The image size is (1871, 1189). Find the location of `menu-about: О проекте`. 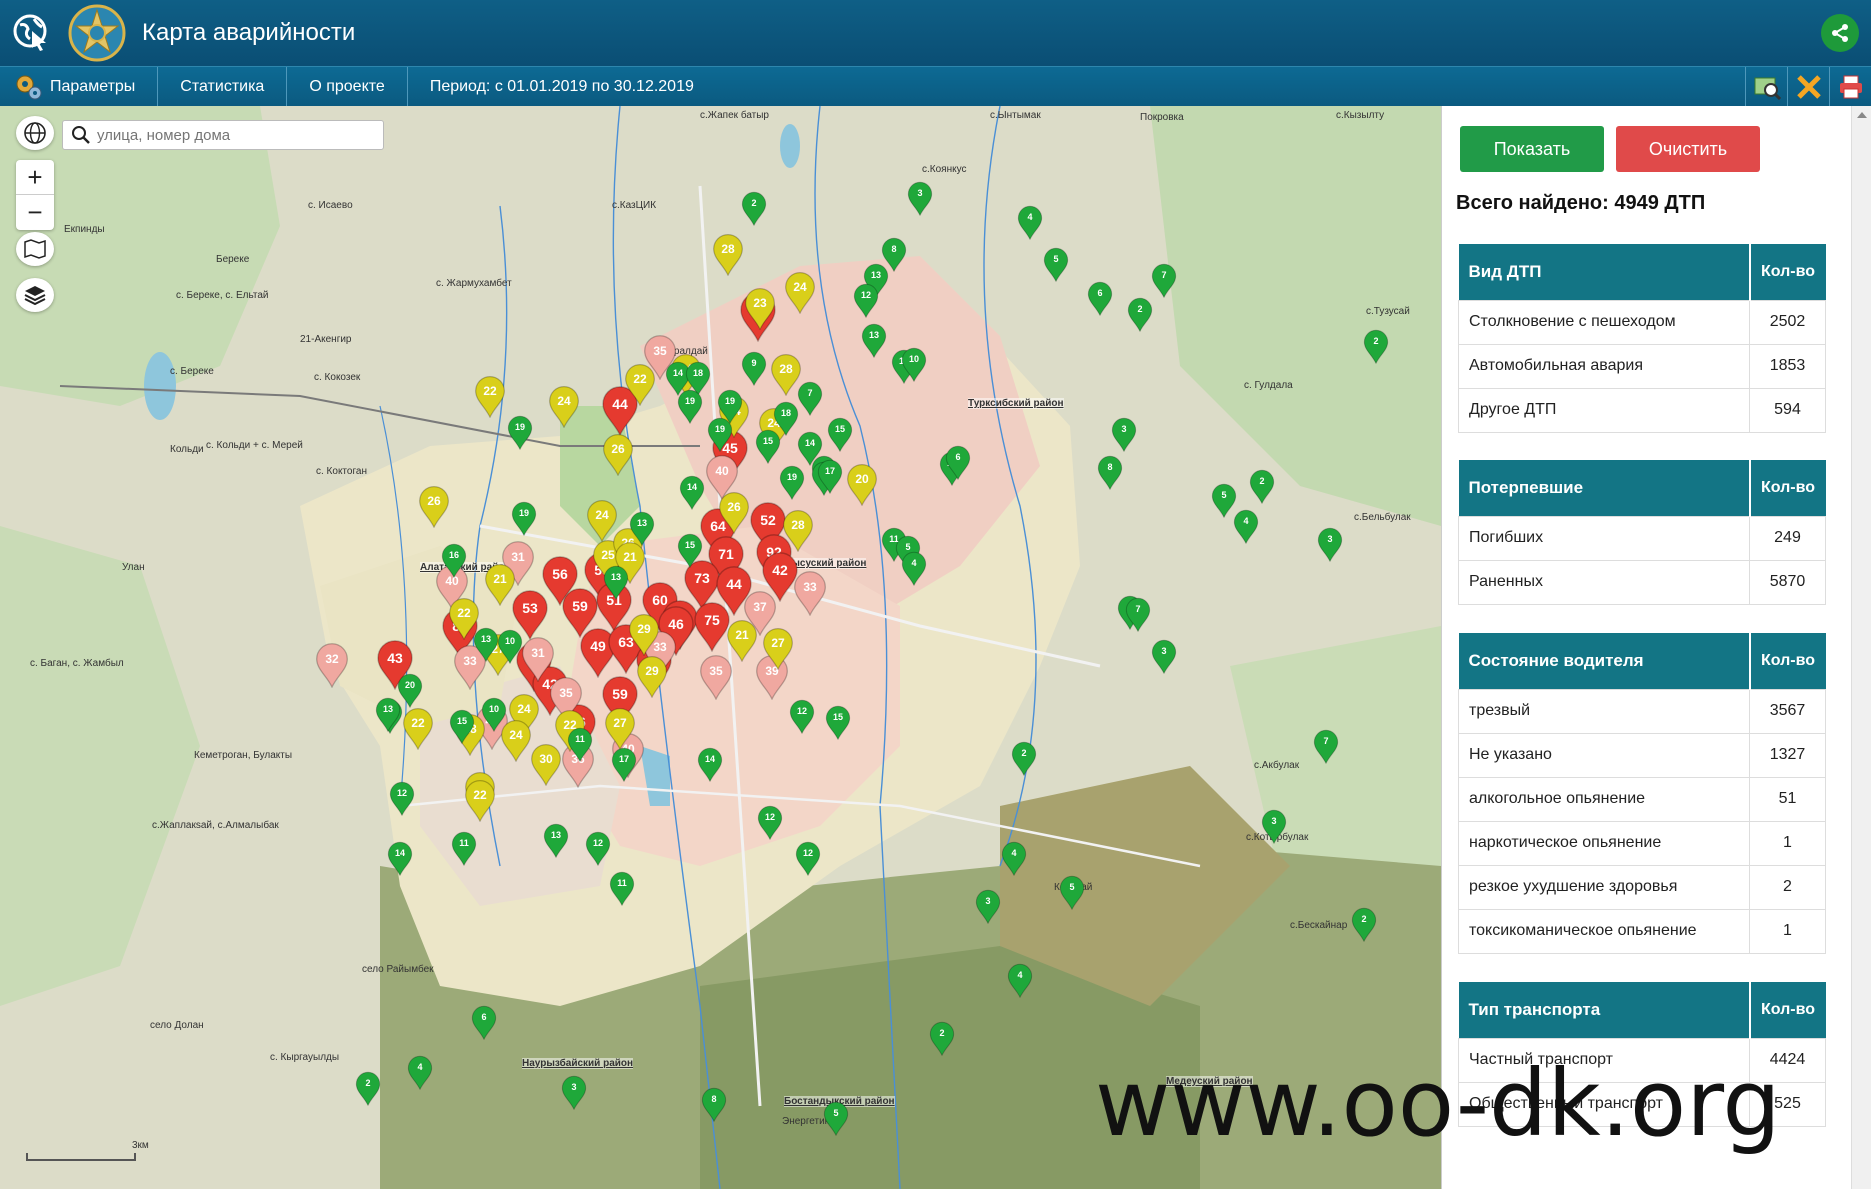

menu-about: О проекте is located at coordinates (347, 86).